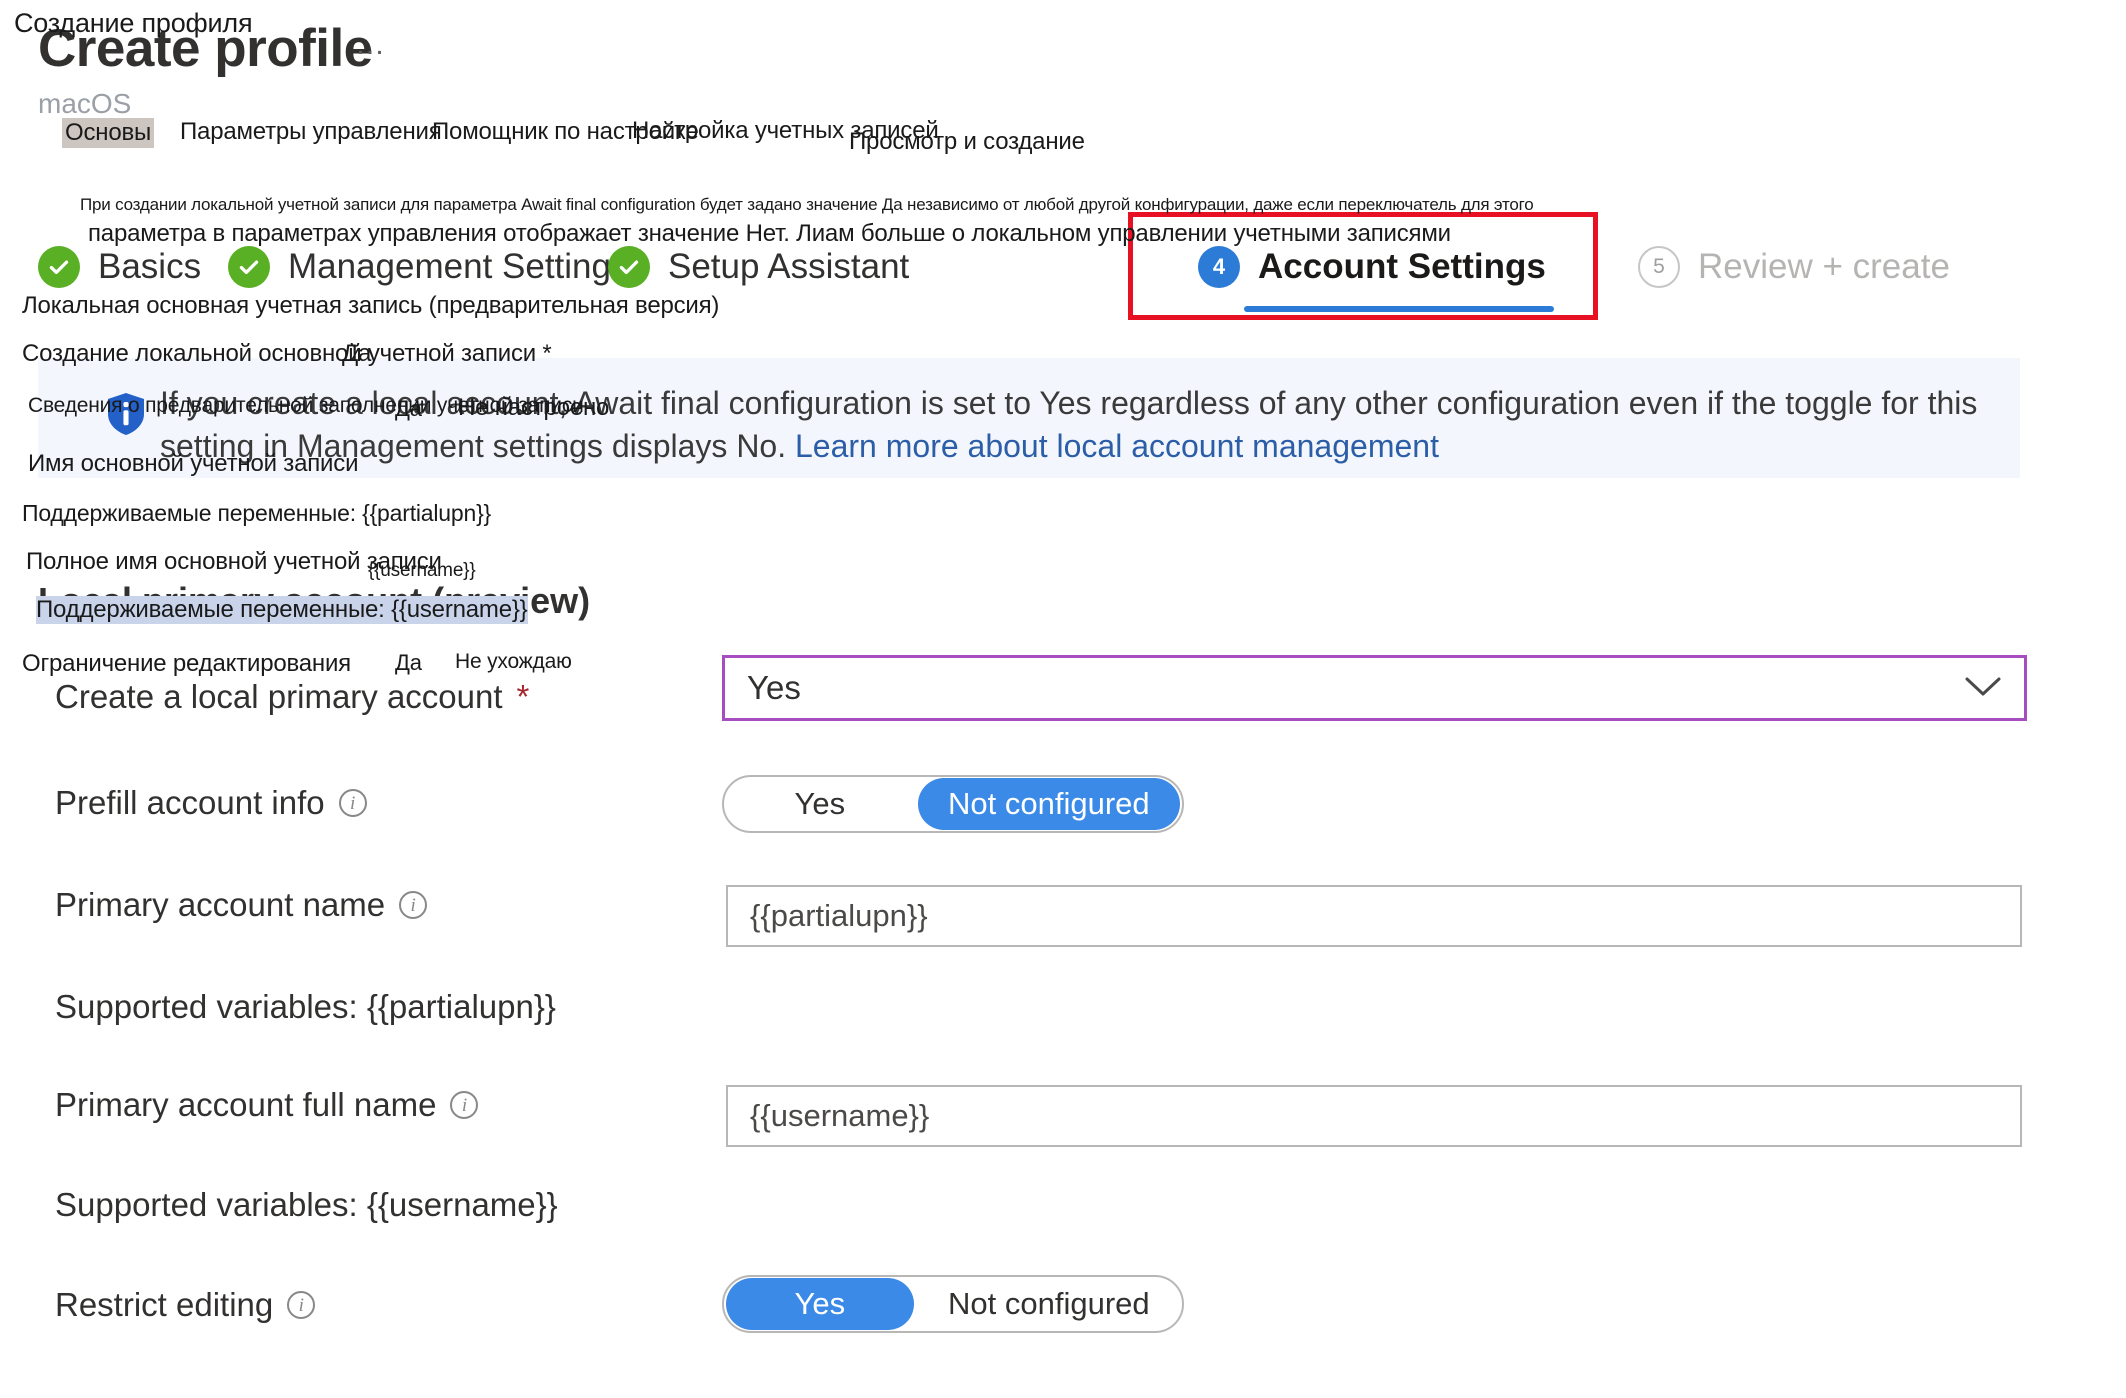 The width and height of the screenshot is (2126, 1398). What do you see at coordinates (1824, 266) in the screenshot?
I see `wizard-step-label: Review + create` at bounding box center [1824, 266].